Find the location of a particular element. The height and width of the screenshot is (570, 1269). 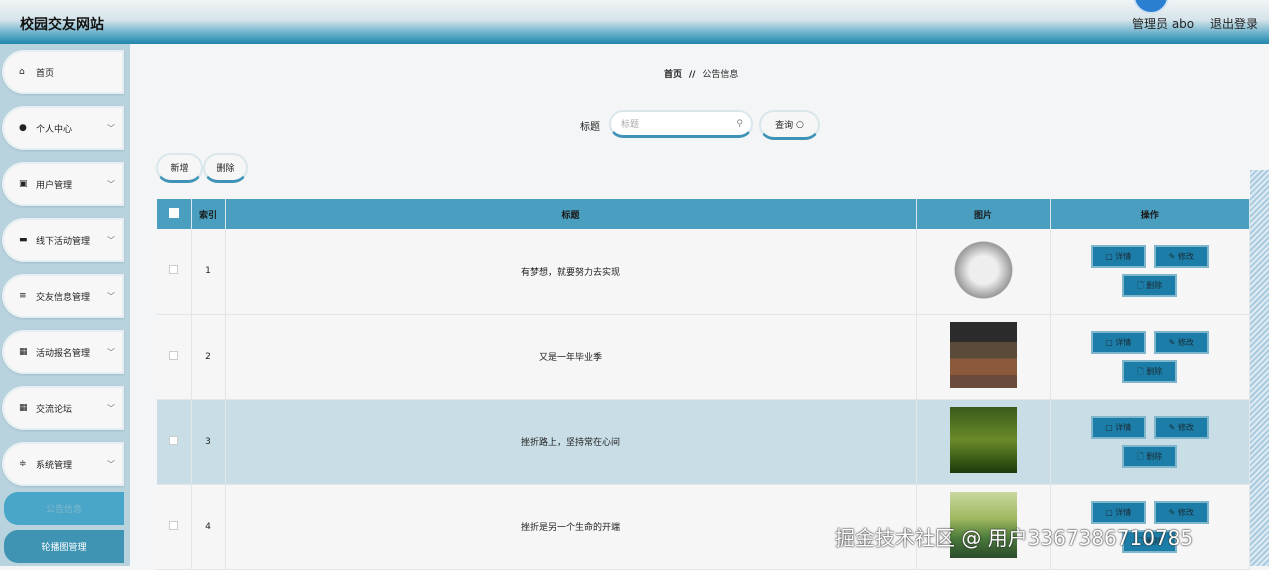

search-placeholder: 标题 is located at coordinates (630, 125).